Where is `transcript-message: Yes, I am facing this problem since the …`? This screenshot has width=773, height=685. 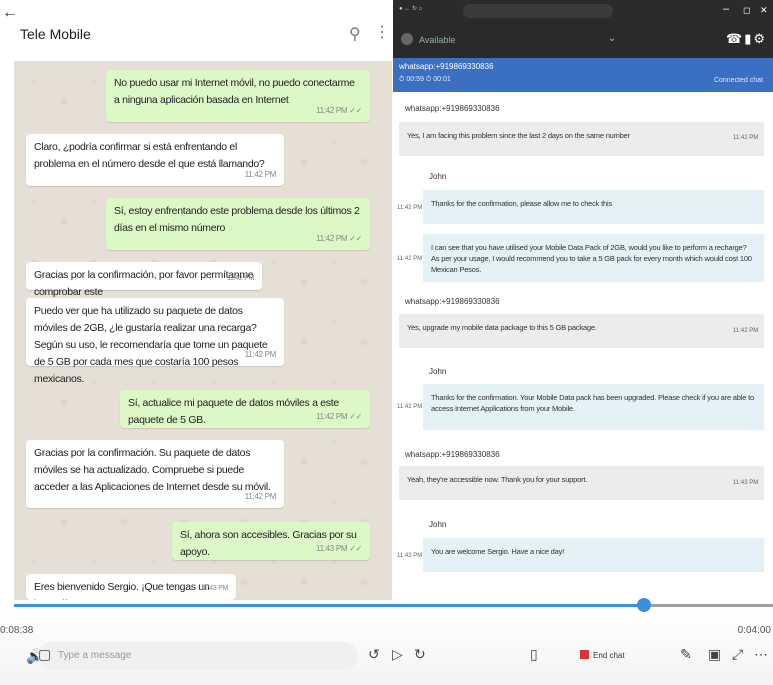 transcript-message: Yes, I am facing this problem since the … is located at coordinates (581, 139).